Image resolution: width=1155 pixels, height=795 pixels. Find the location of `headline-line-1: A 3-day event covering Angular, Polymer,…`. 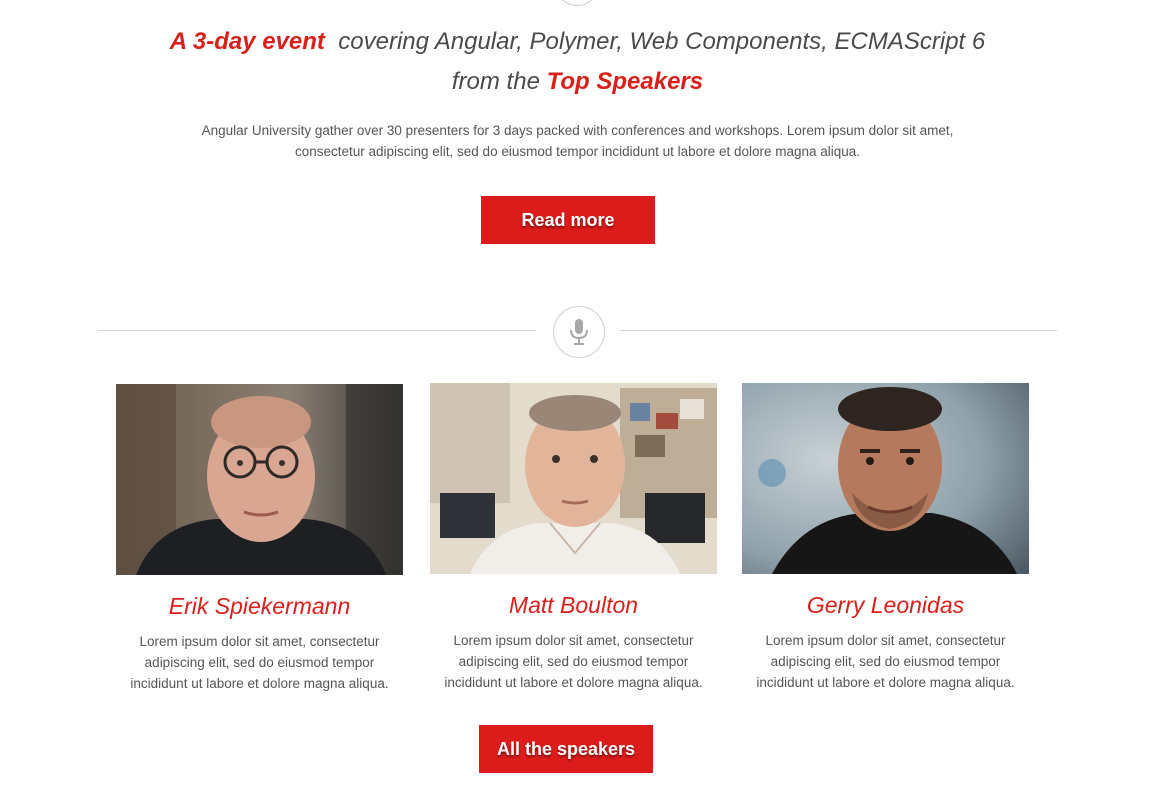

headline-line-1: A 3-day event covering Angular, Polymer,… is located at coordinates (577, 42).